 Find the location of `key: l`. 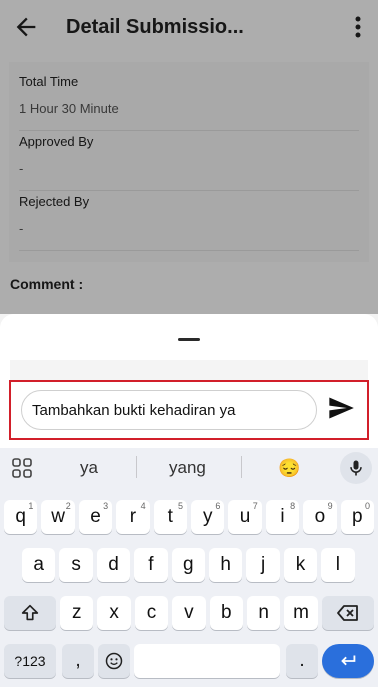

key: l is located at coordinates (338, 565).